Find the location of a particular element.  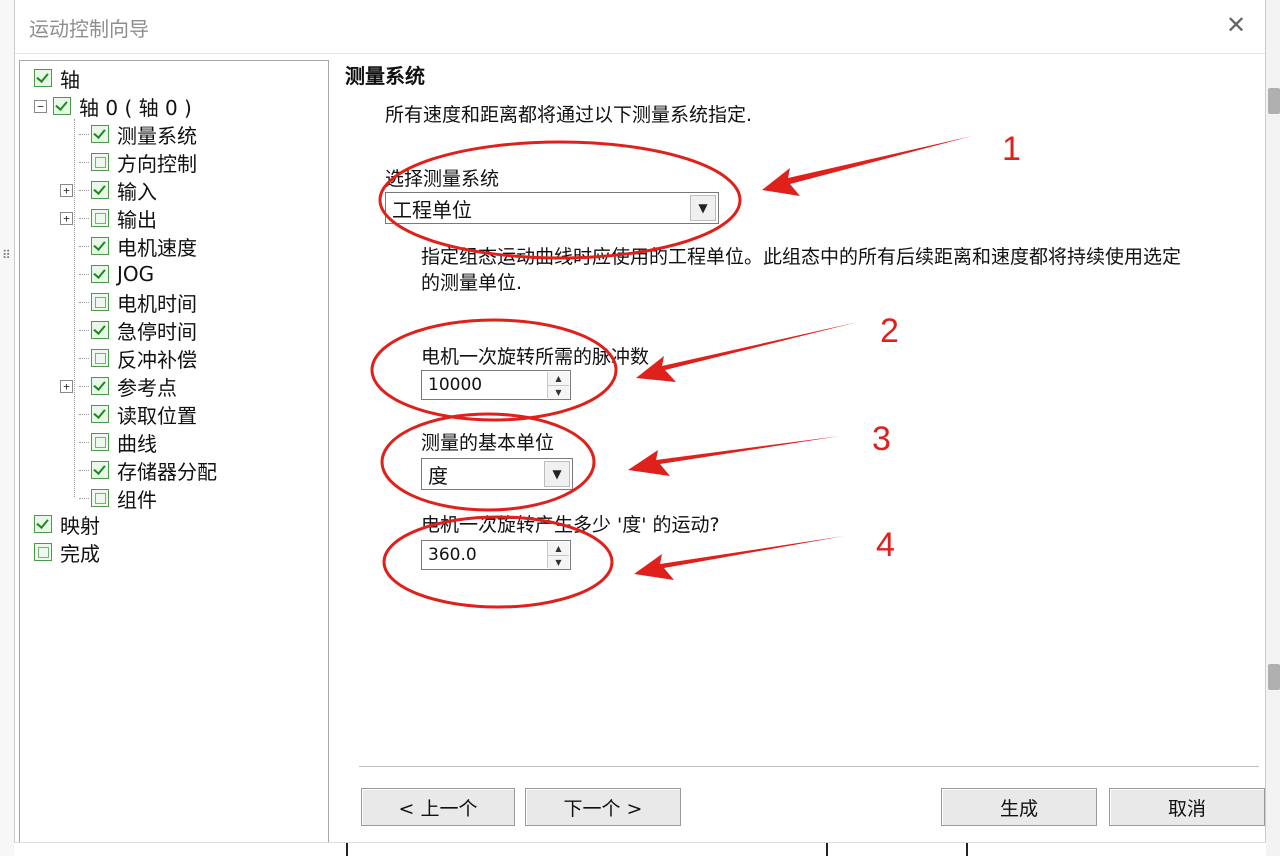

tree-item: 电机时间 is located at coordinates (128, 302).